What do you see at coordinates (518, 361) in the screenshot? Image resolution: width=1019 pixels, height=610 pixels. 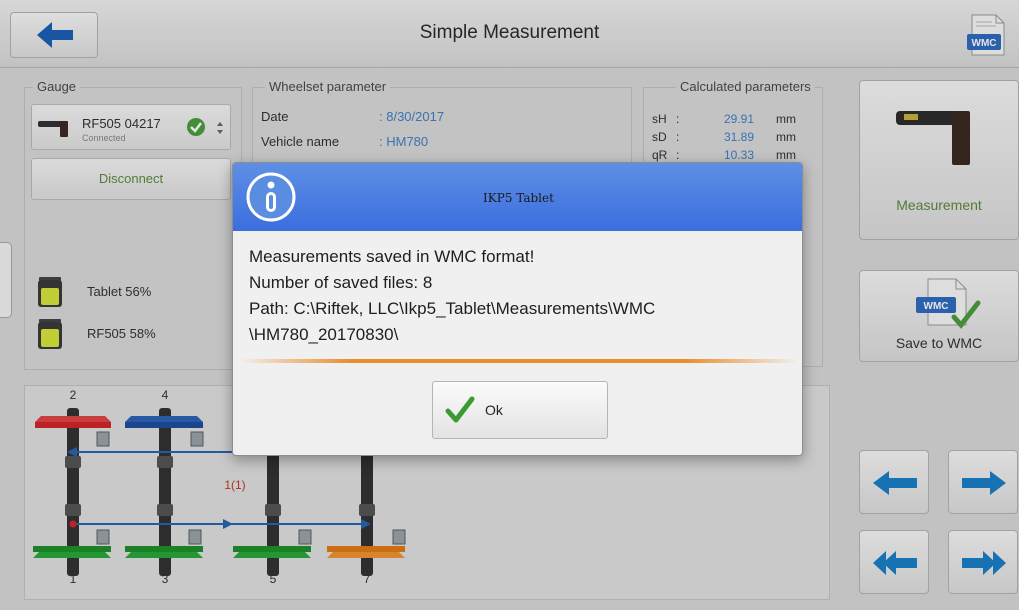 I see `dialog-separator` at bounding box center [518, 361].